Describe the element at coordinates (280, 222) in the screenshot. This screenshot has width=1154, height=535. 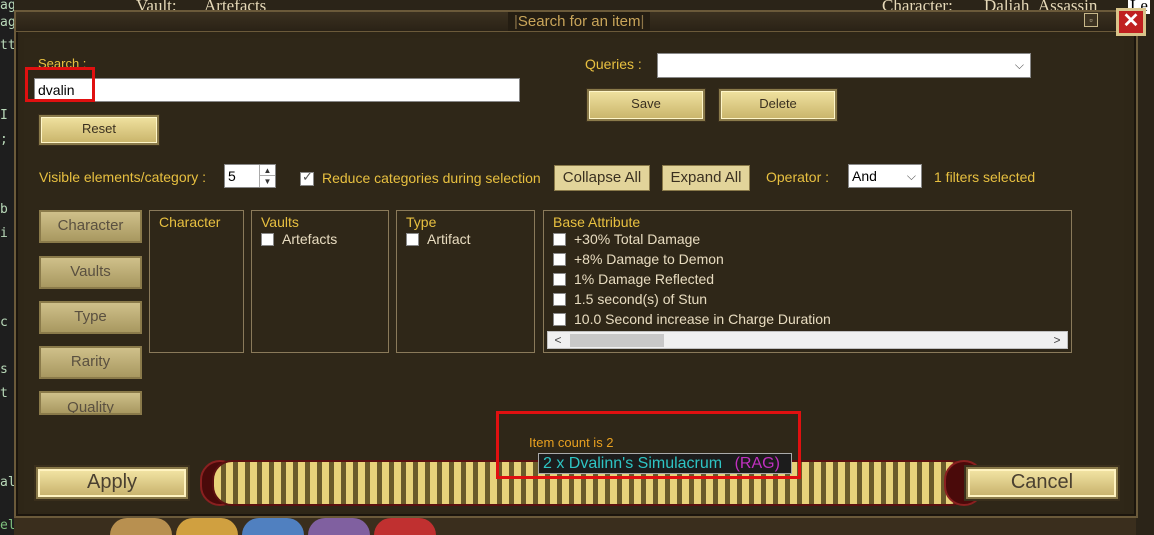
I see `panel-header: Vaults` at that location.